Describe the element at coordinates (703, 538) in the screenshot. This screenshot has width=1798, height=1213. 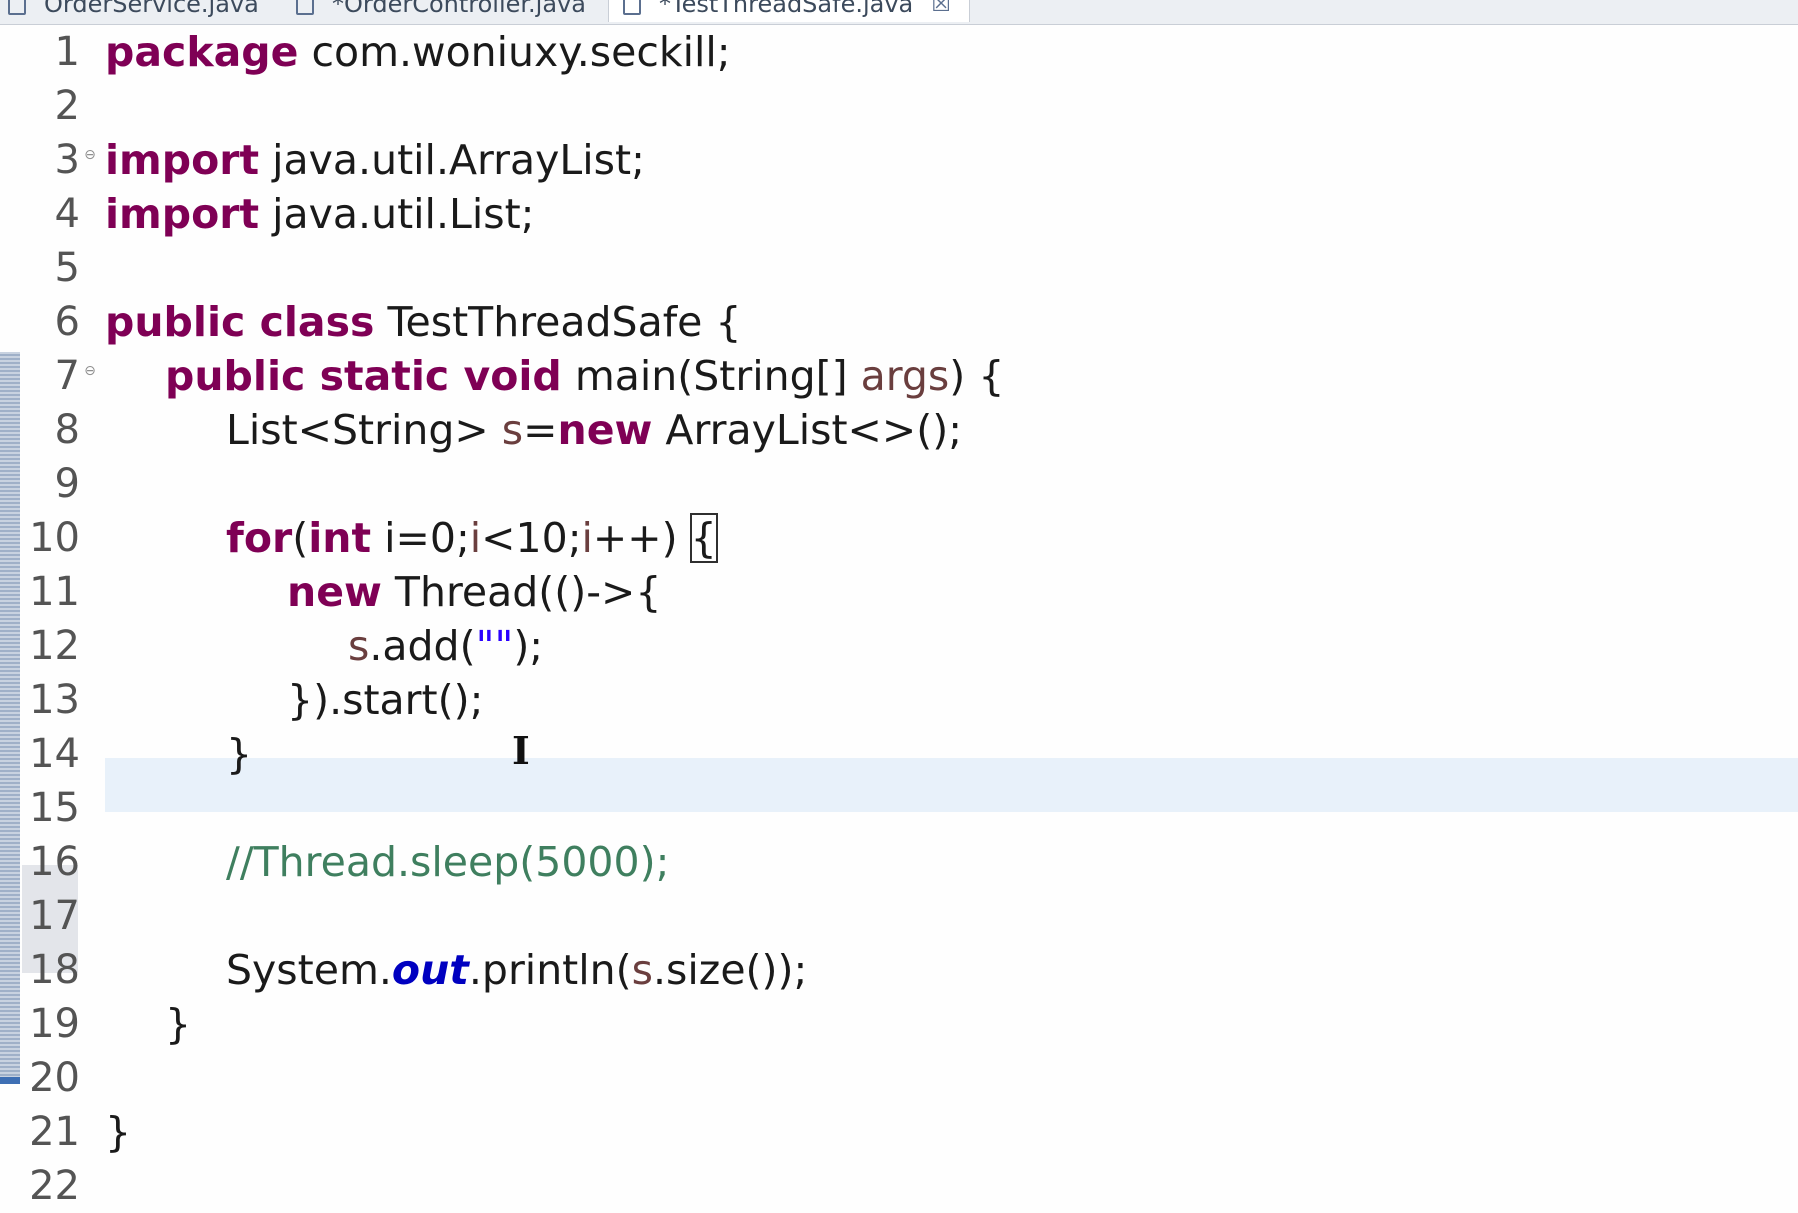
I see `matching-bracket: {` at that location.